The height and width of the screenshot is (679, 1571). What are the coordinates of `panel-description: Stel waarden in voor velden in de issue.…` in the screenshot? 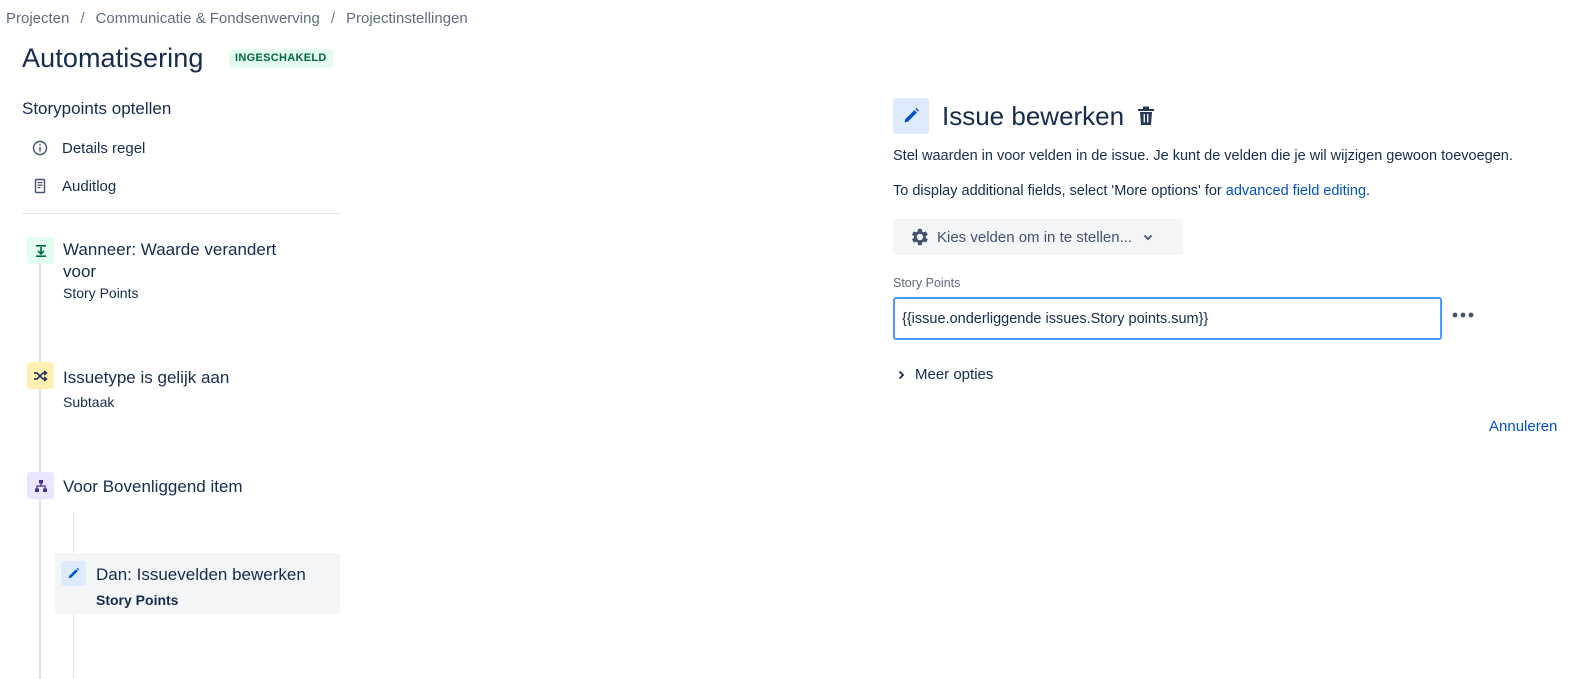 It's located at (1203, 156).